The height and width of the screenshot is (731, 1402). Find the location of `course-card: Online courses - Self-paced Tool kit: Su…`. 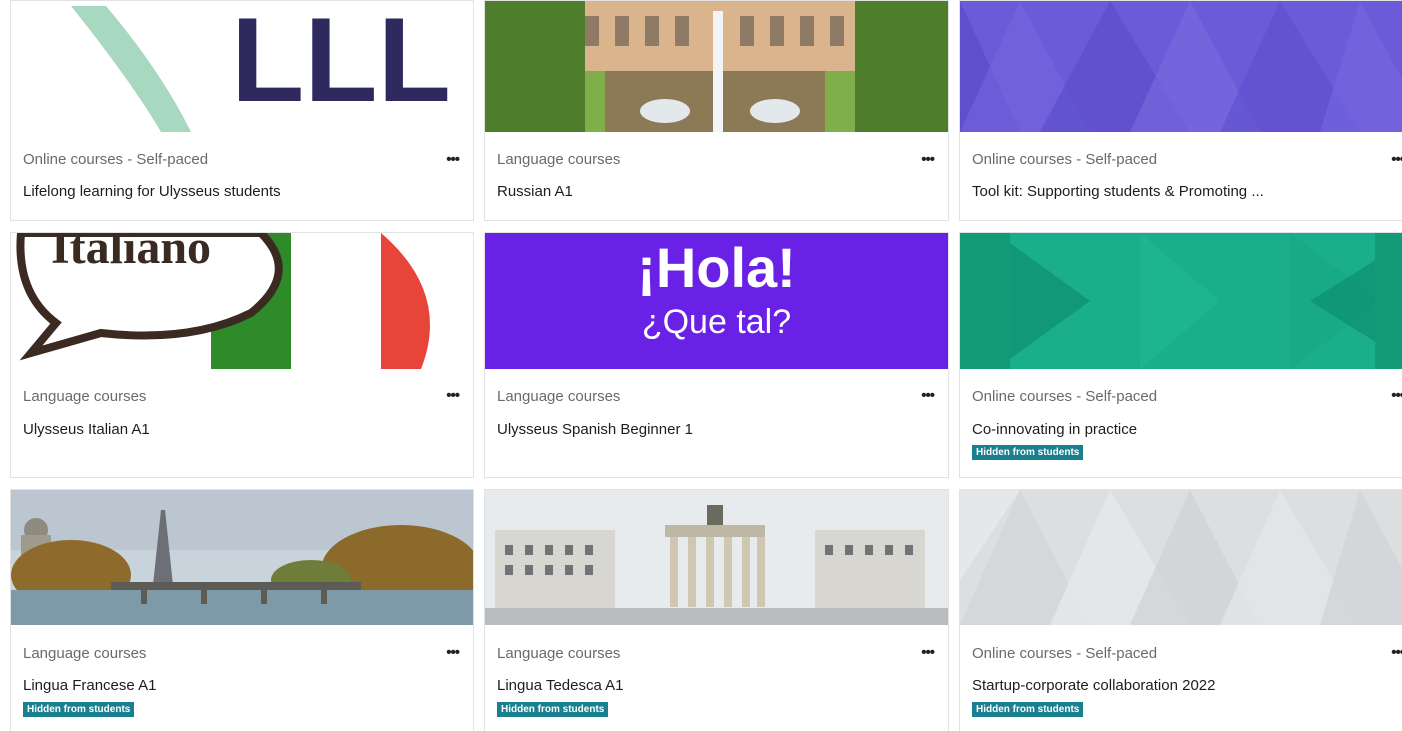

course-card: Online courses - Self-paced Tool kit: Su… is located at coordinates (1180, 110).